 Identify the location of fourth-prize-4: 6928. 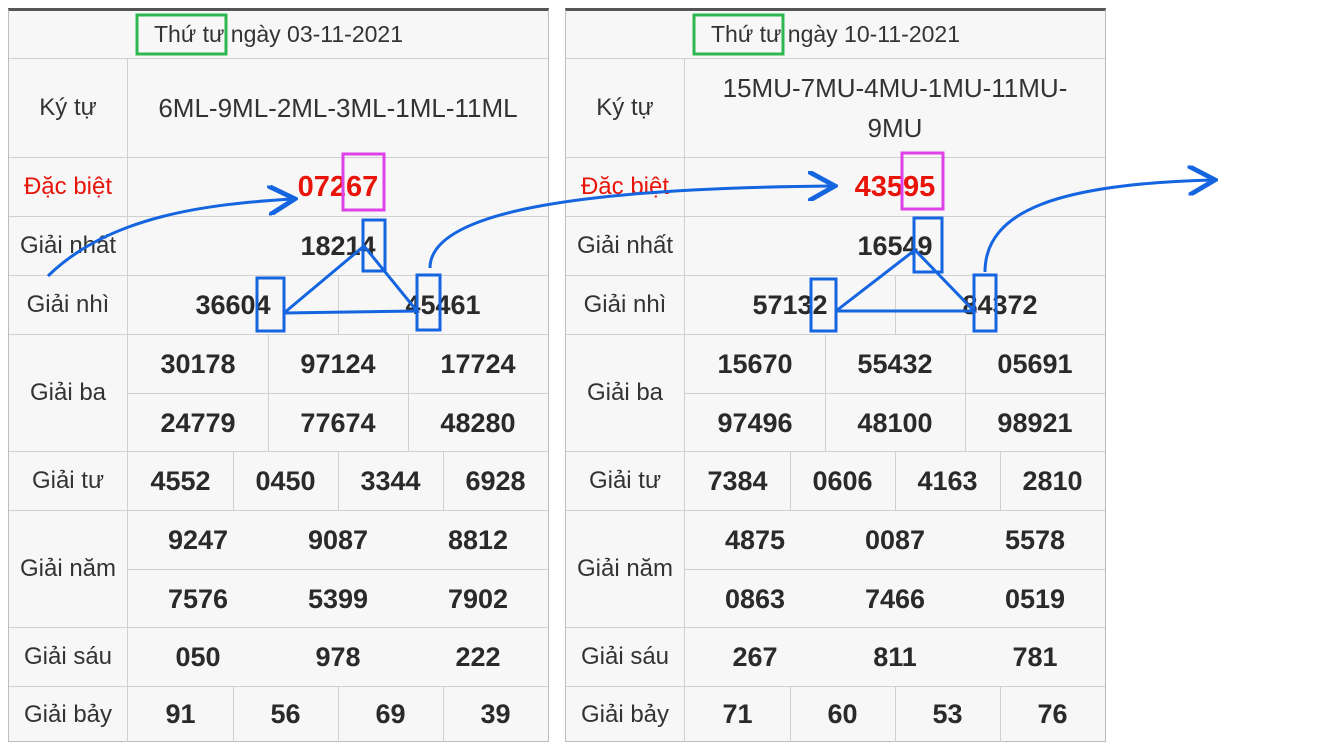
(495, 480).